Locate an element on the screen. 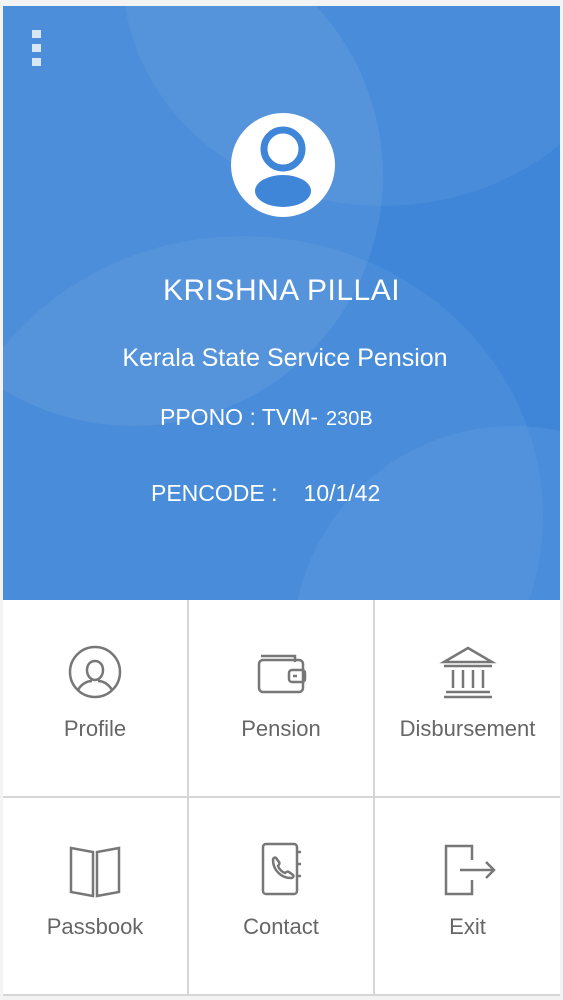 The image size is (563, 1000). ppo-number: PPONO : TVM- 230B is located at coordinates (266, 417).